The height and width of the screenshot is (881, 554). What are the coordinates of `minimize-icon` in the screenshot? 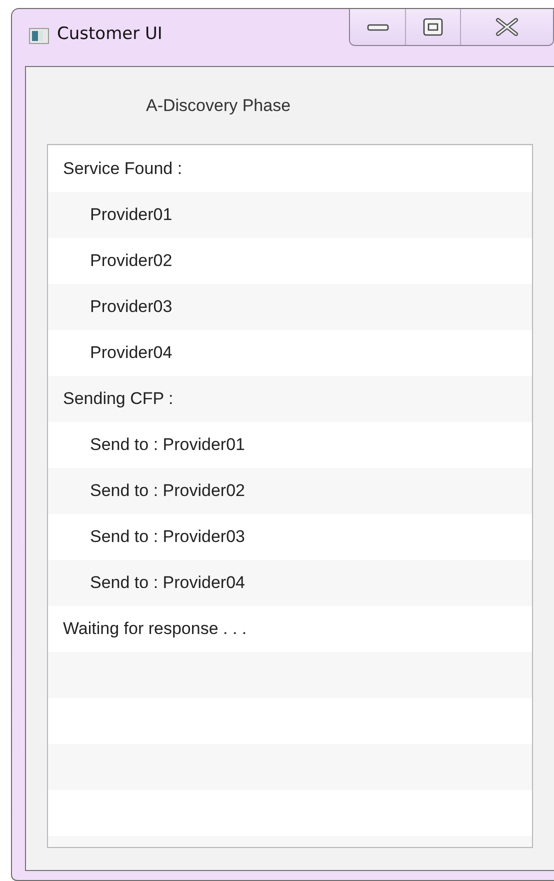 It's located at (377, 27).